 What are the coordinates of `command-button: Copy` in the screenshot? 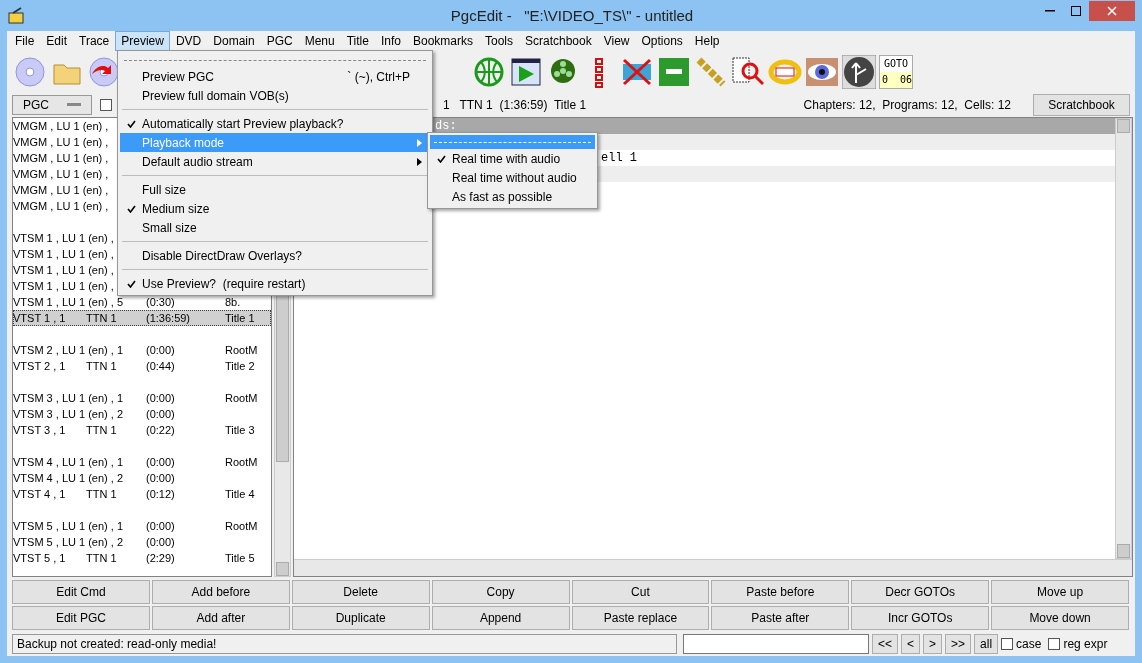 It's located at (500, 592).